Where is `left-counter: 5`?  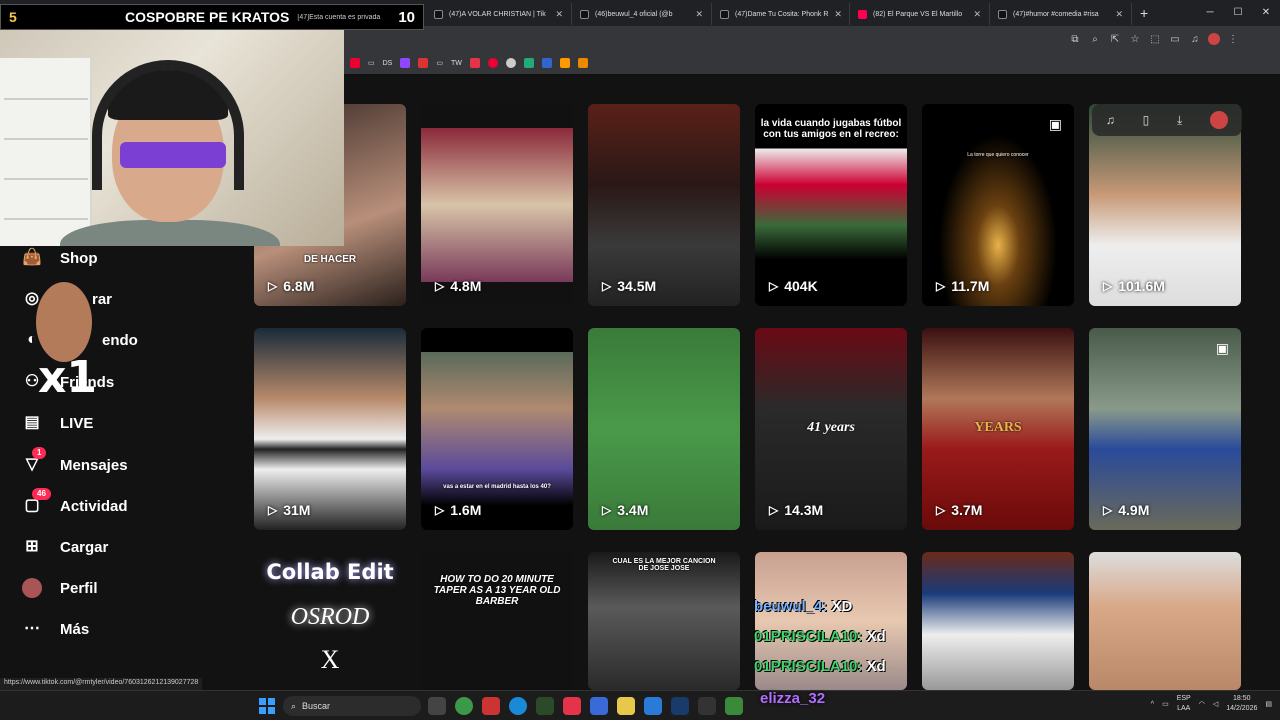 left-counter: 5 is located at coordinates (13, 17).